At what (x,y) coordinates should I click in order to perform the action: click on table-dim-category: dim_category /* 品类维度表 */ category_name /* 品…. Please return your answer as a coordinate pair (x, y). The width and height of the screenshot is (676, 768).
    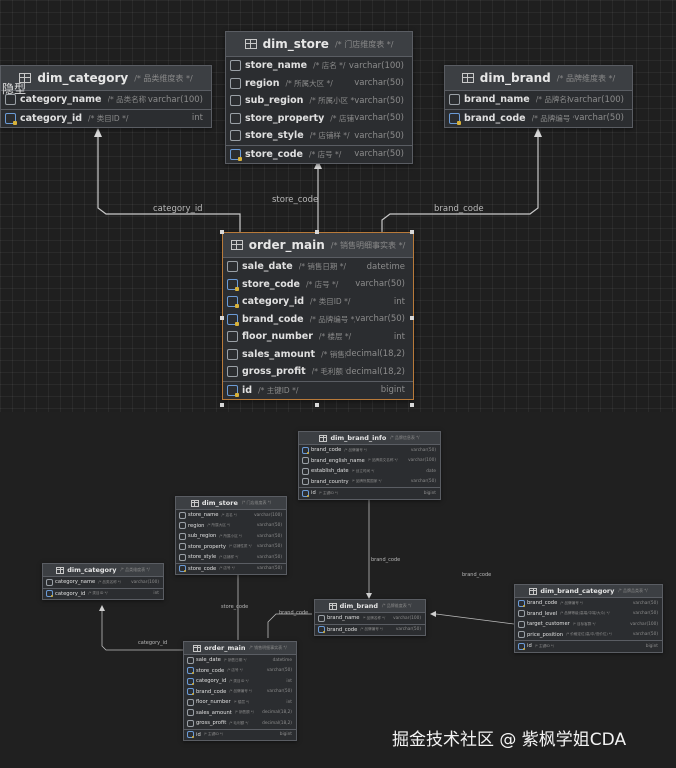
    Looking at the image, I should click on (106, 96).